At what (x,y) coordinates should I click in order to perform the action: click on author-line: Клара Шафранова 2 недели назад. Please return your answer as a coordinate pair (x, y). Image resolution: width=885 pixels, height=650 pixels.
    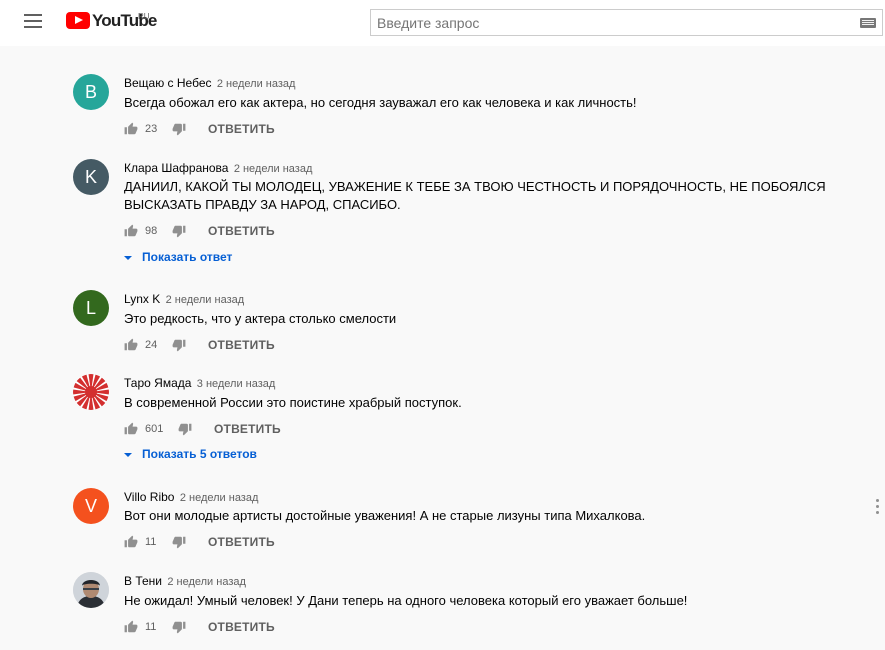
    Looking at the image, I should click on (218, 168).